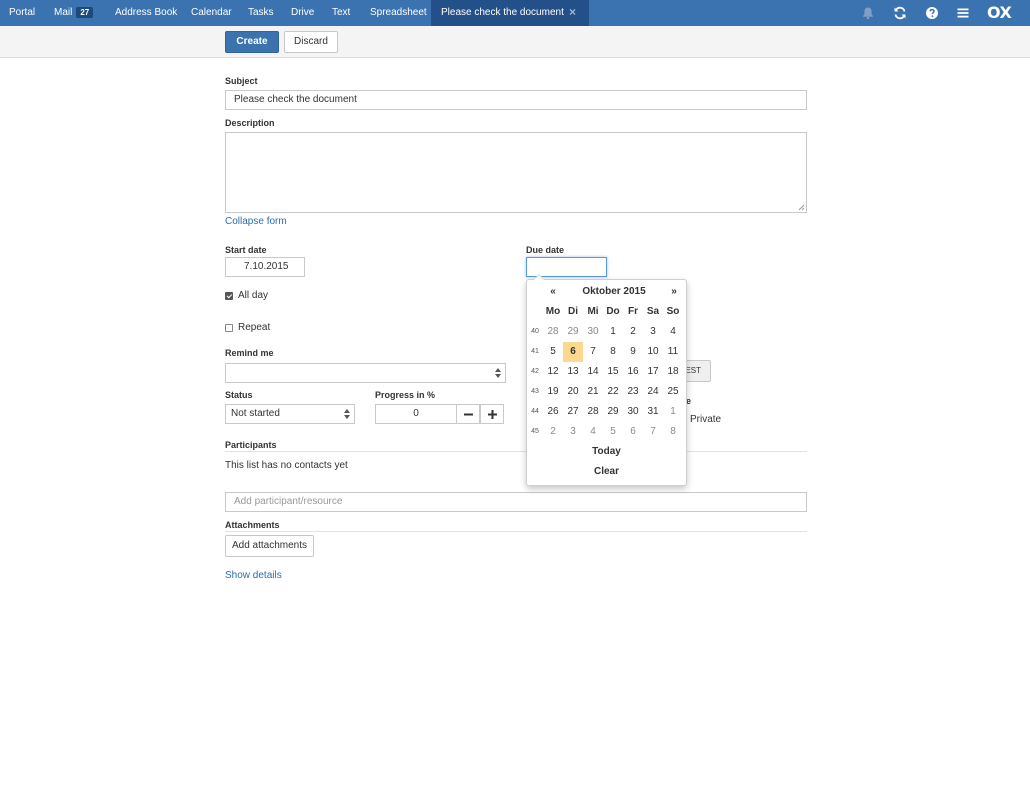  What do you see at coordinates (593, 392) in the screenshot?
I see `datepicker-day: 21` at bounding box center [593, 392].